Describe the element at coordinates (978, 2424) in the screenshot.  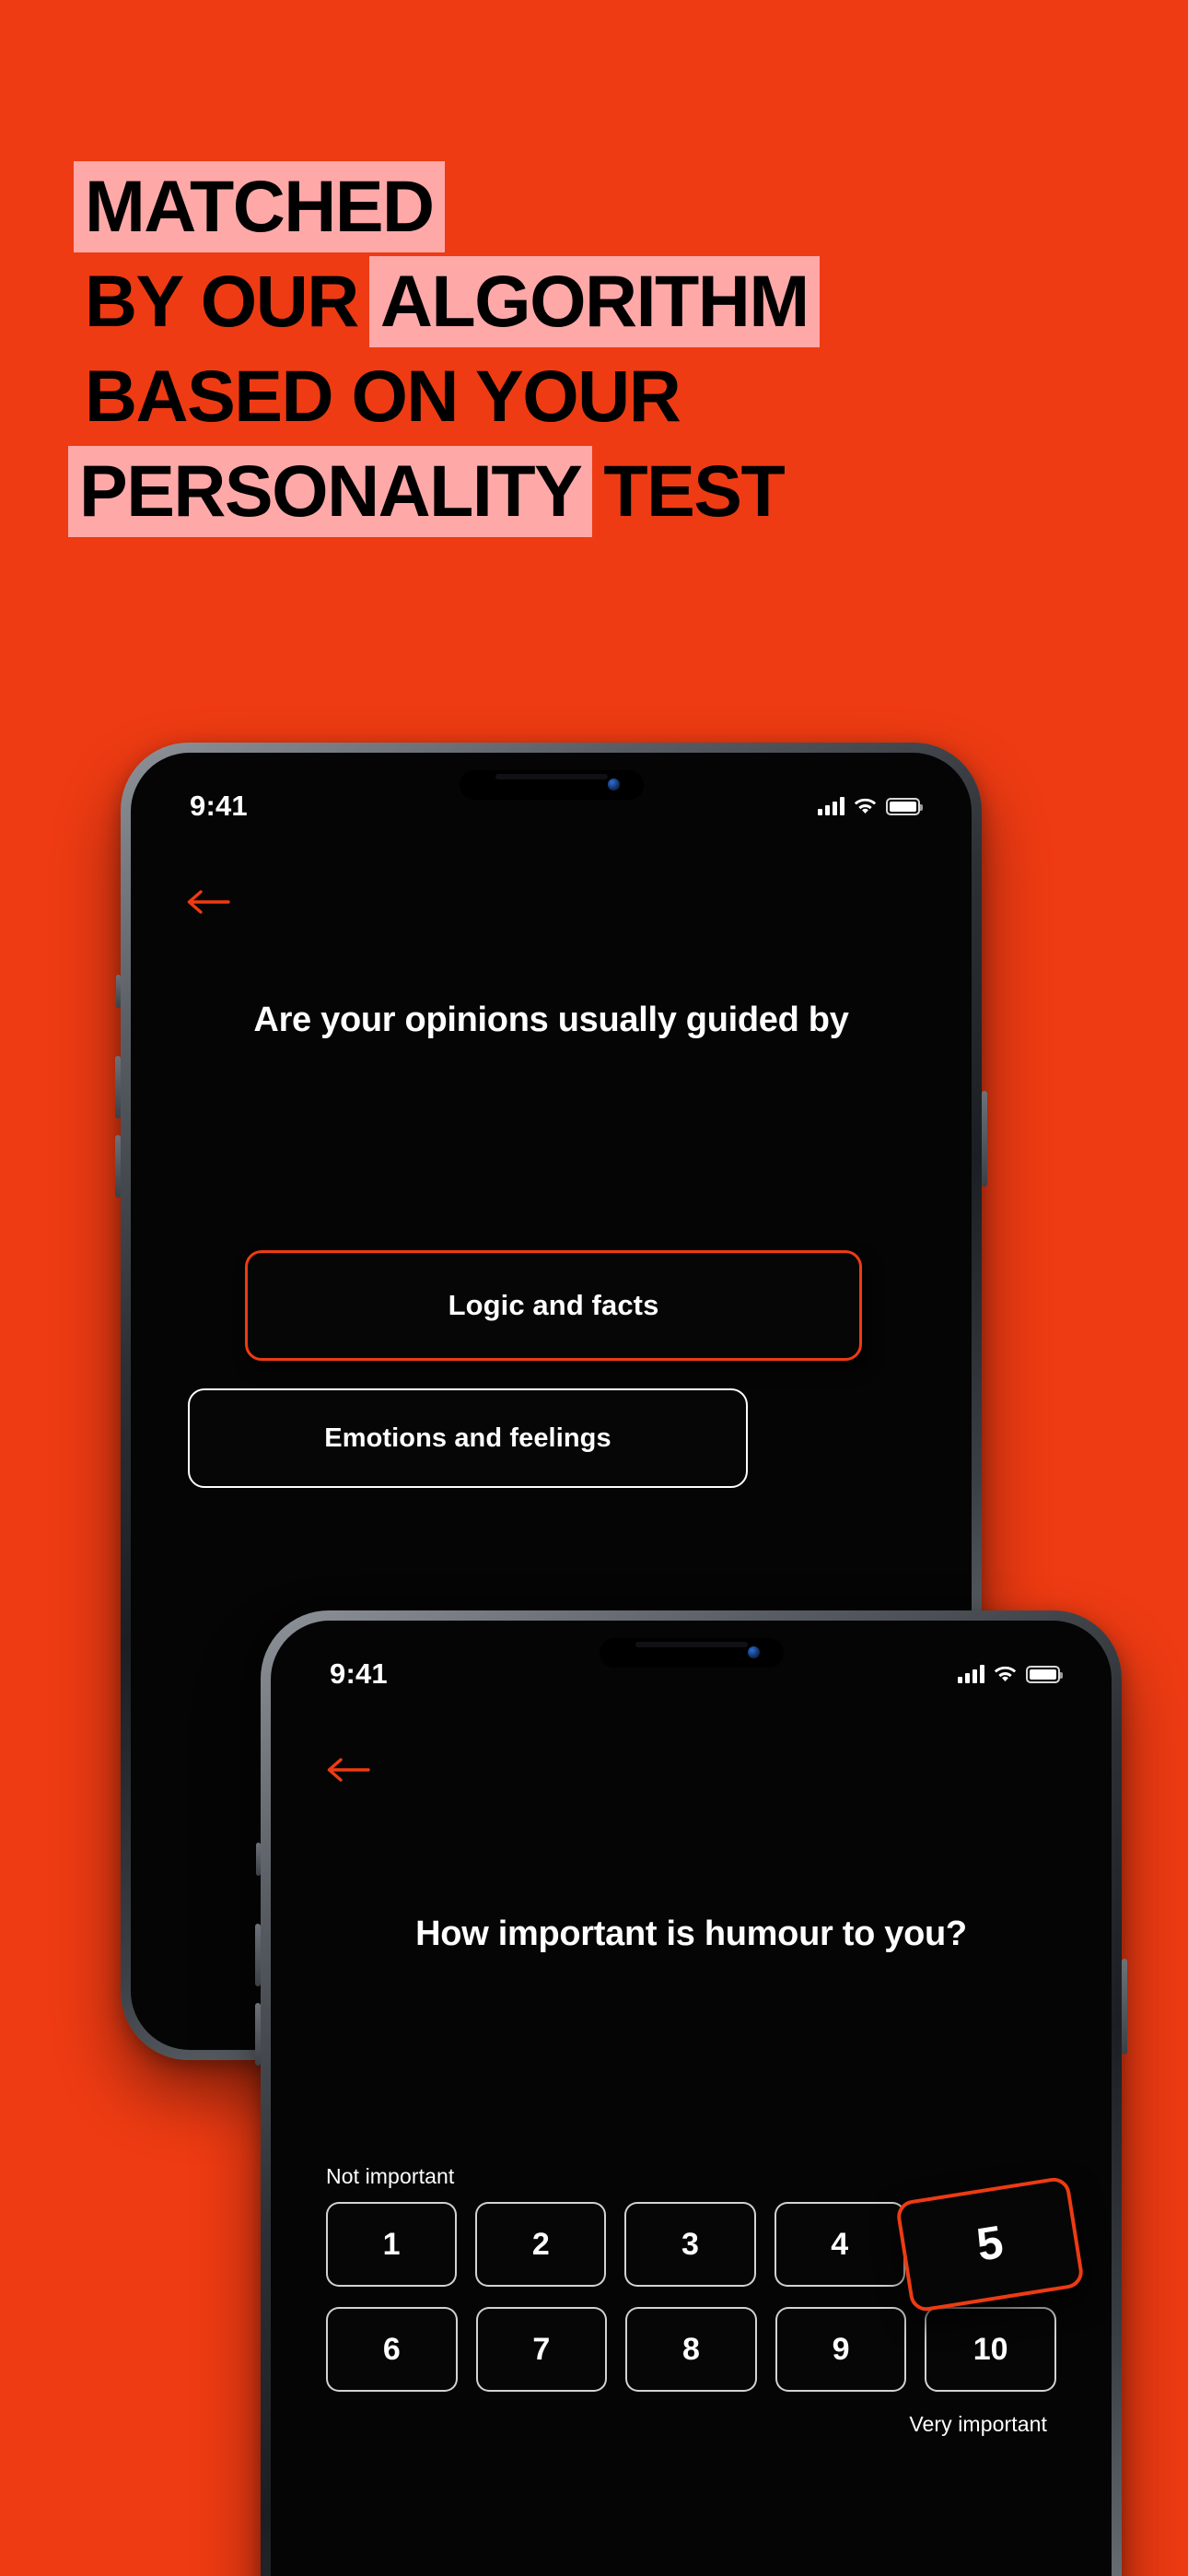
I see `scale-high-label: Very important` at that location.